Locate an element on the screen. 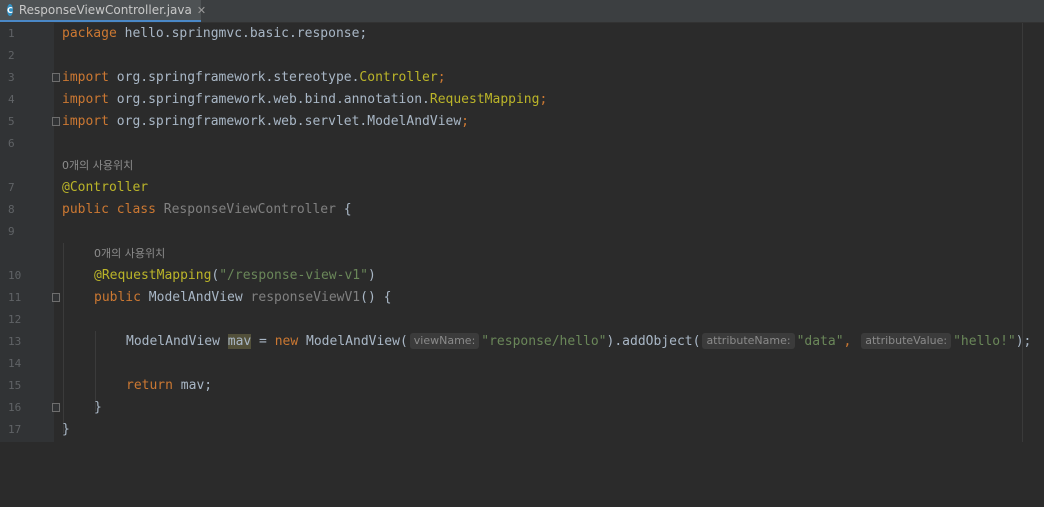  line-number: 3 is located at coordinates (11, 77).